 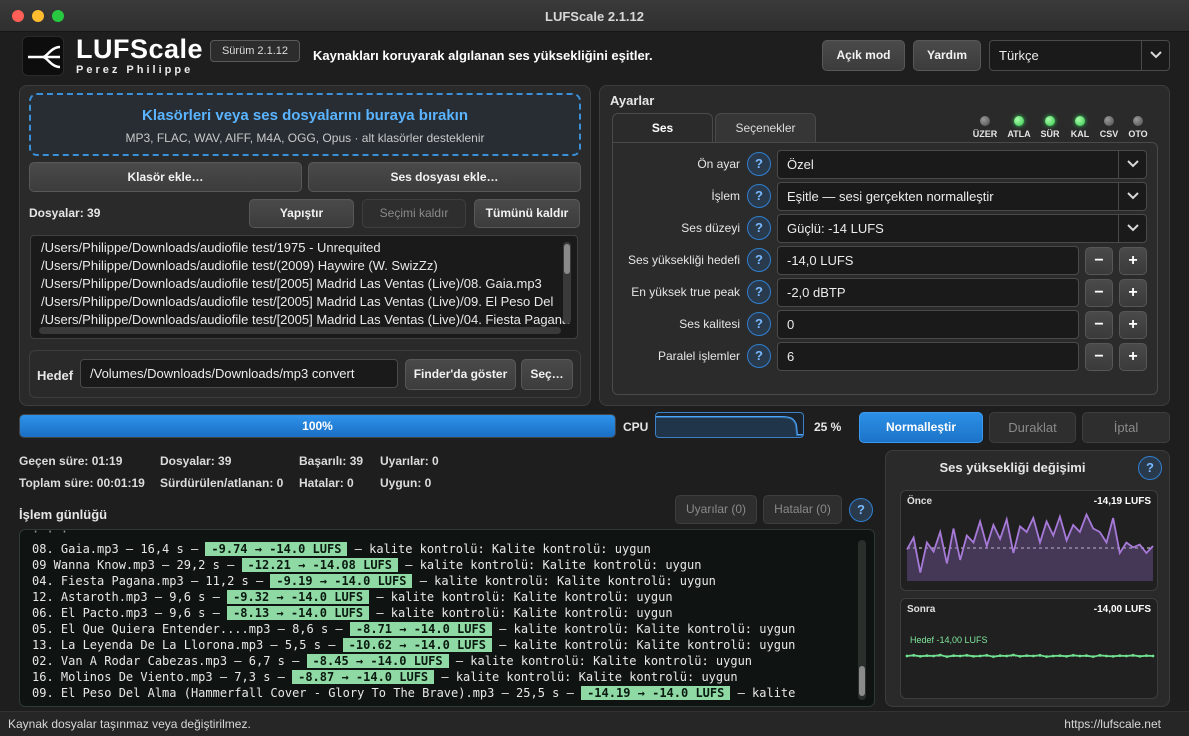 I want to click on window-title: LUFScale 2.1.12, so click(x=594, y=16).